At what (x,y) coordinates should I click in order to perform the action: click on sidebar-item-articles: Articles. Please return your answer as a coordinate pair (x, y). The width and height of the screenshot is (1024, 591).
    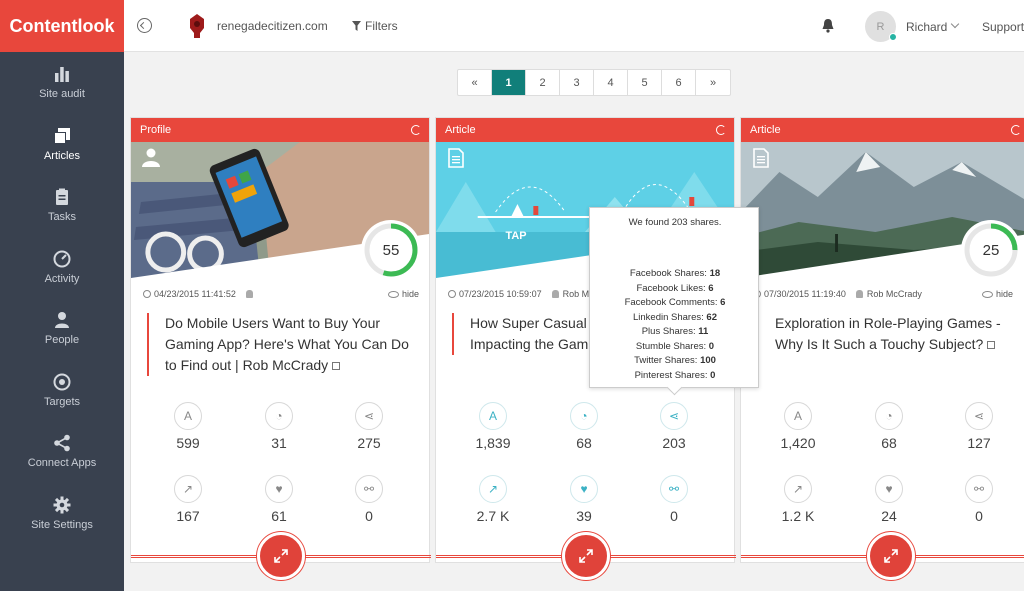
    Looking at the image, I should click on (62, 145).